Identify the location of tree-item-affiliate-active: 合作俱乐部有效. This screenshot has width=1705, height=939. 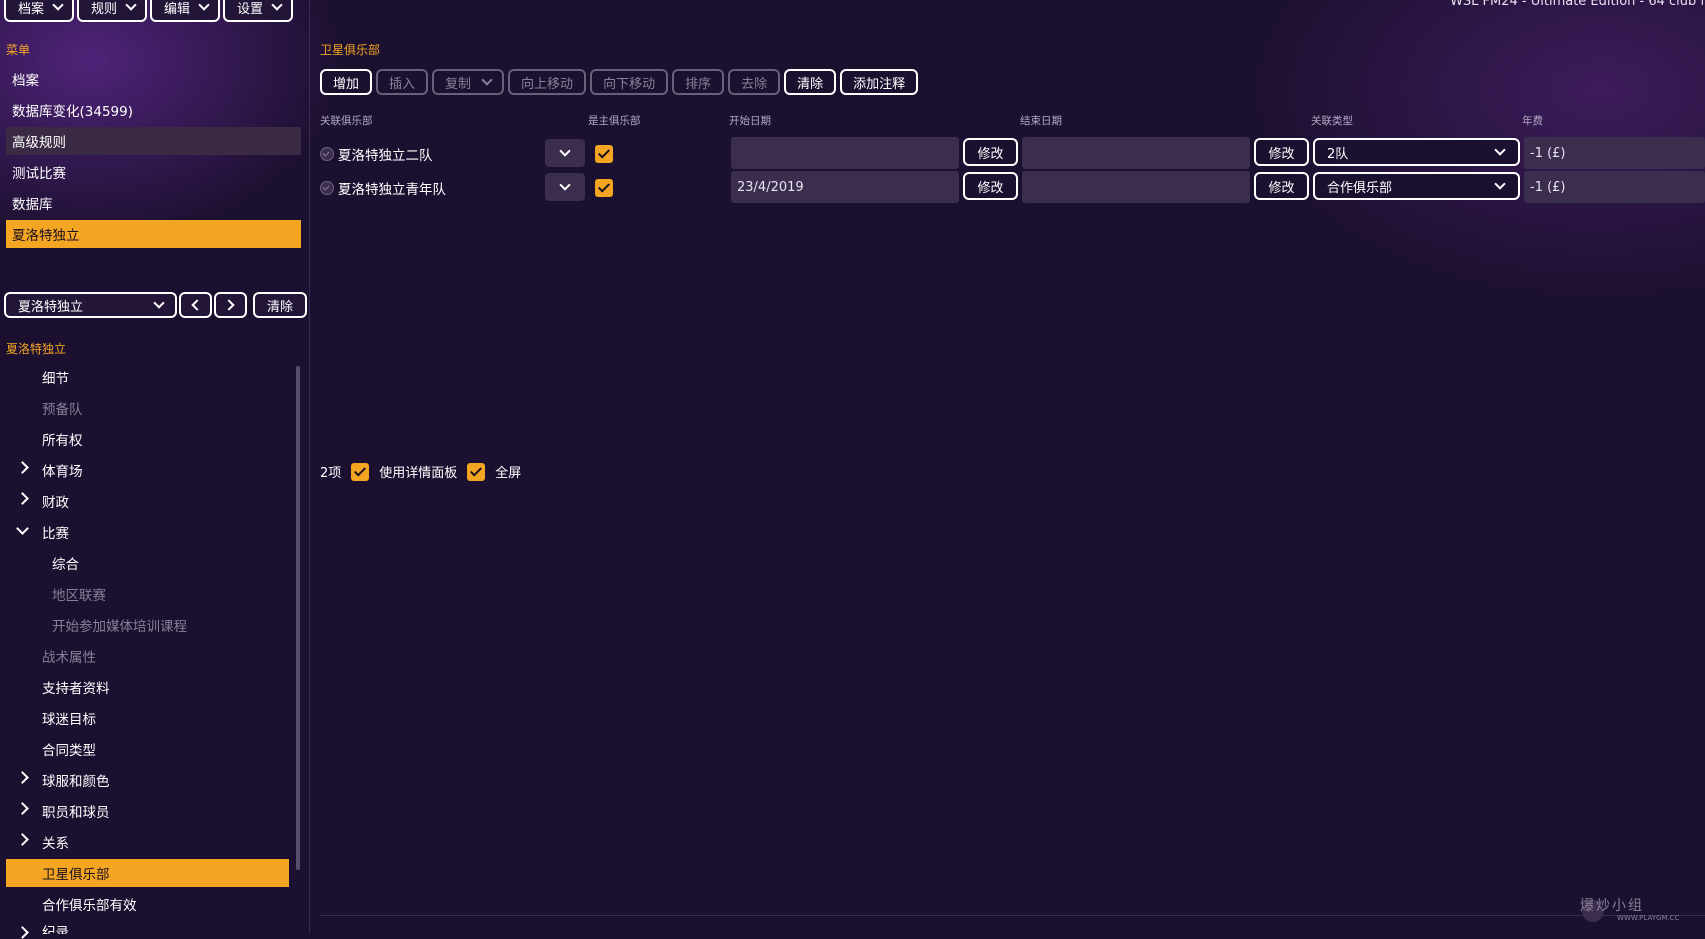
(89, 904).